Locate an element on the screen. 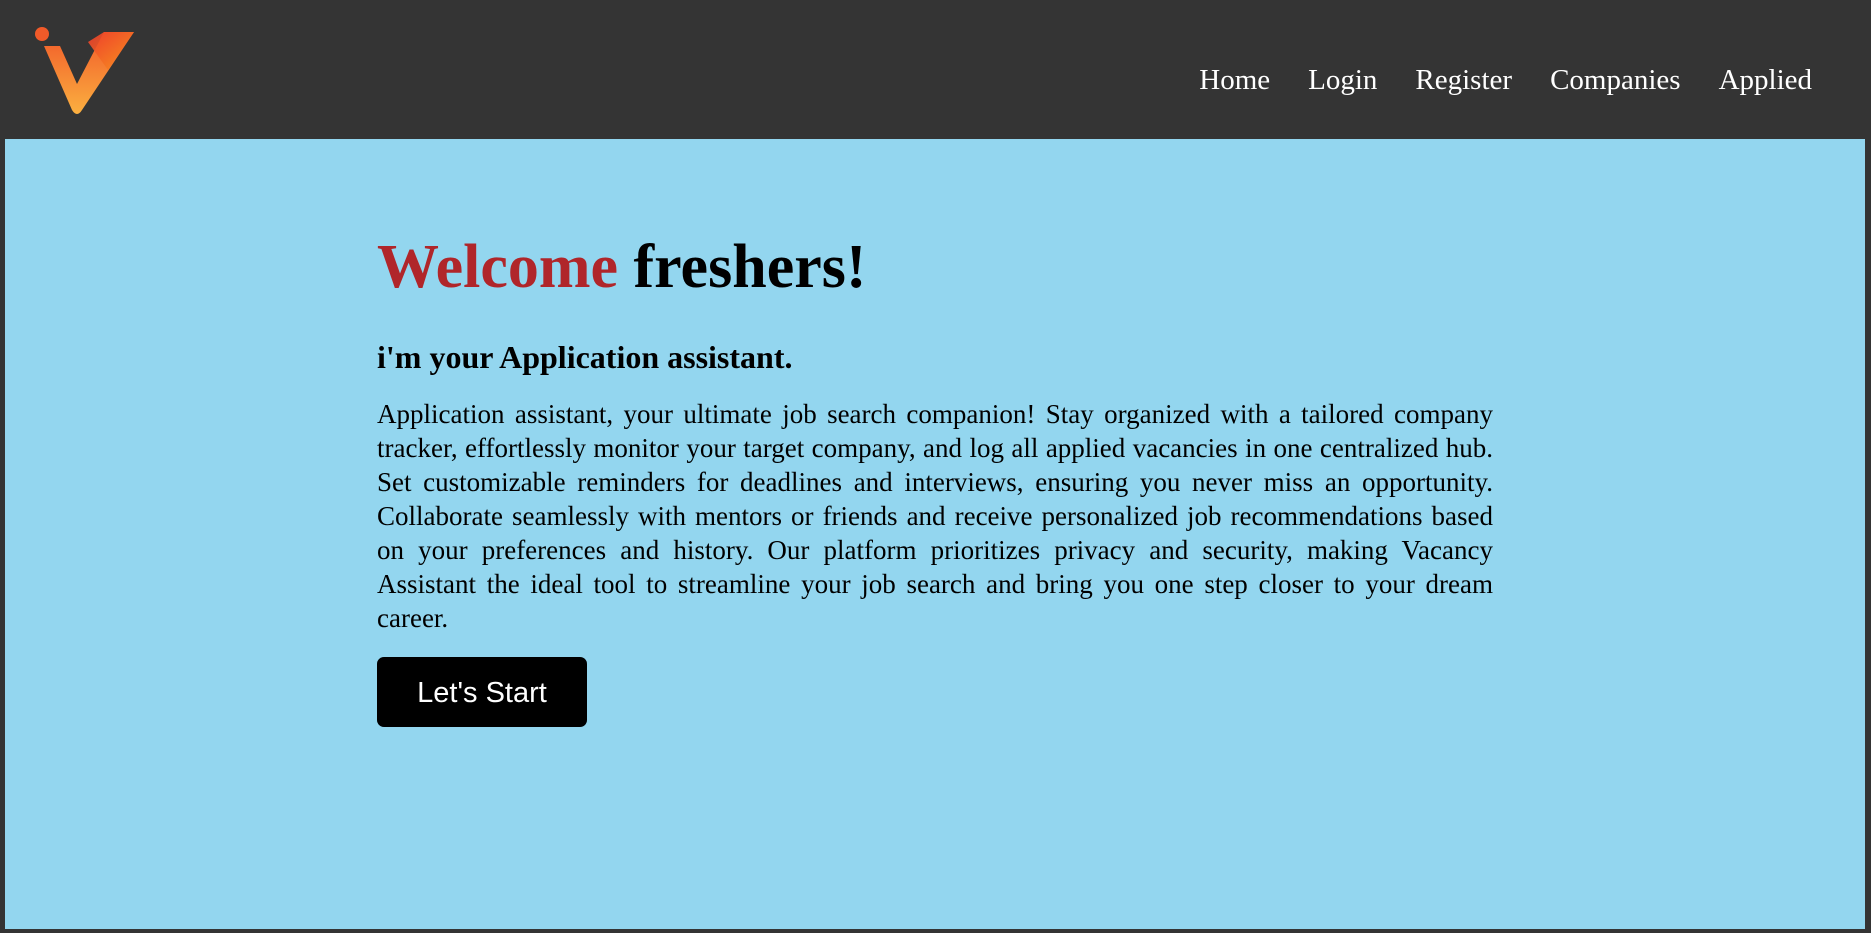  top-navbar: Home Login Register Companies Applied is located at coordinates (935, 69).